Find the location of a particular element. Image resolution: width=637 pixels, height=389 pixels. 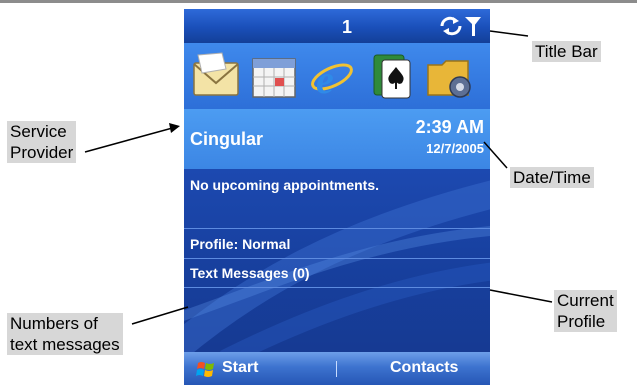

text-messages-count: Text Messages (0) is located at coordinates (250, 273).